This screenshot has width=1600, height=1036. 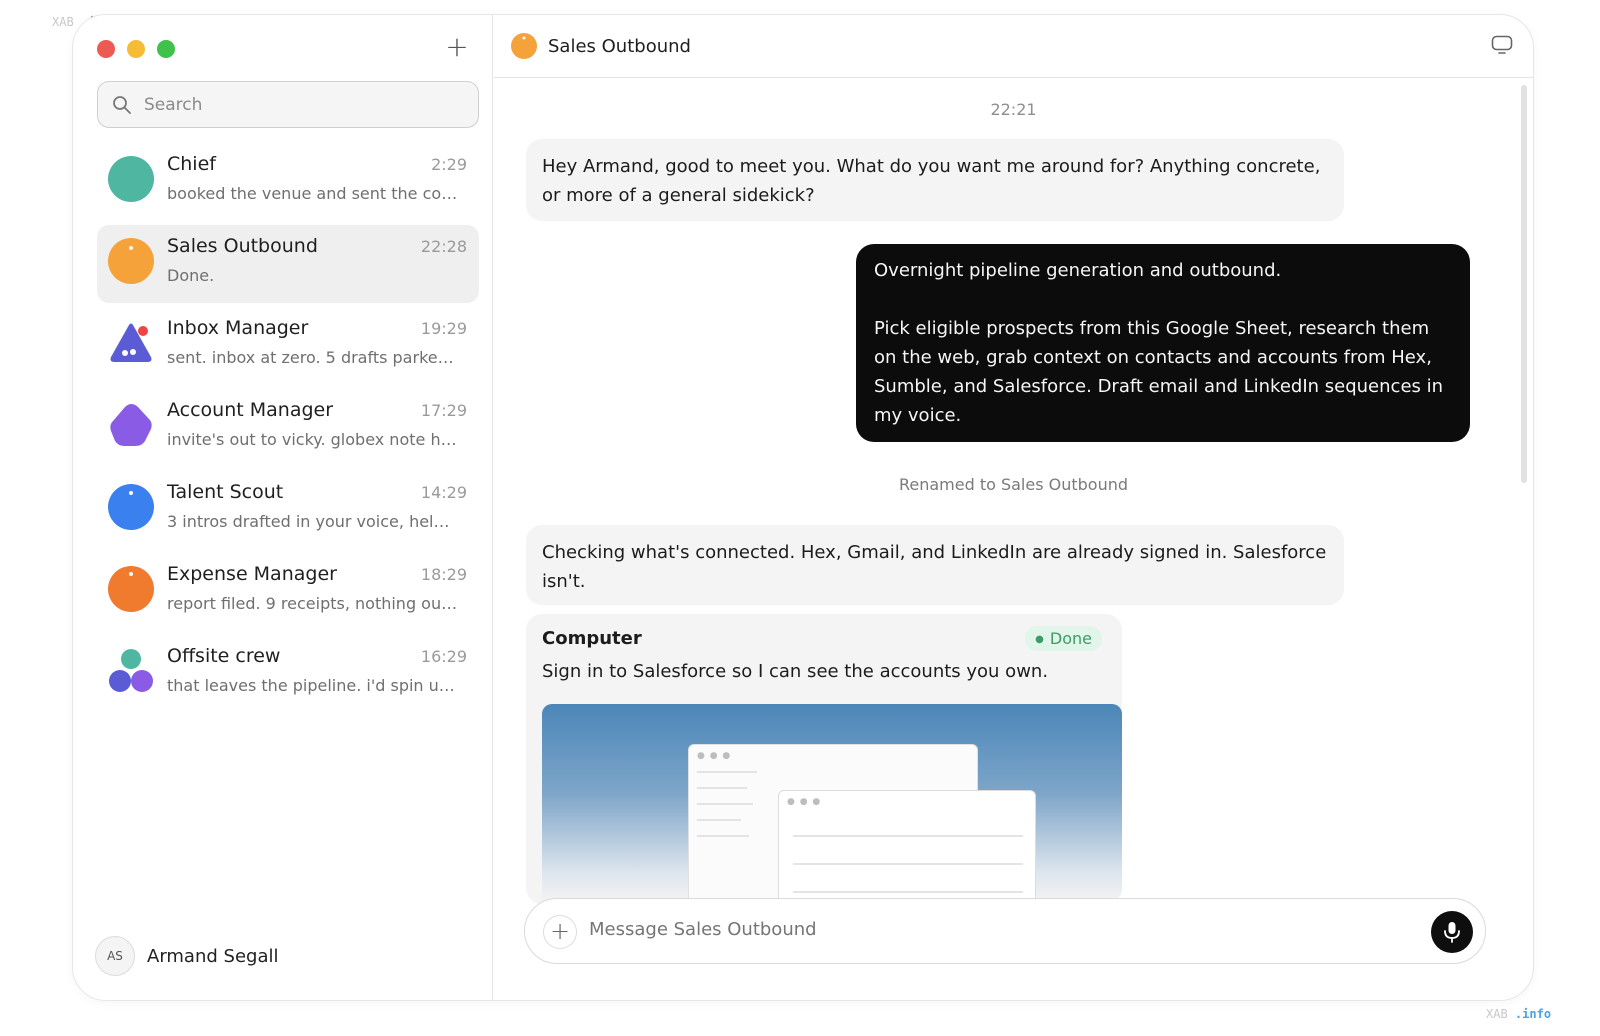 What do you see at coordinates (191, 275) in the screenshot?
I see `chat-preview: Done.` at bounding box center [191, 275].